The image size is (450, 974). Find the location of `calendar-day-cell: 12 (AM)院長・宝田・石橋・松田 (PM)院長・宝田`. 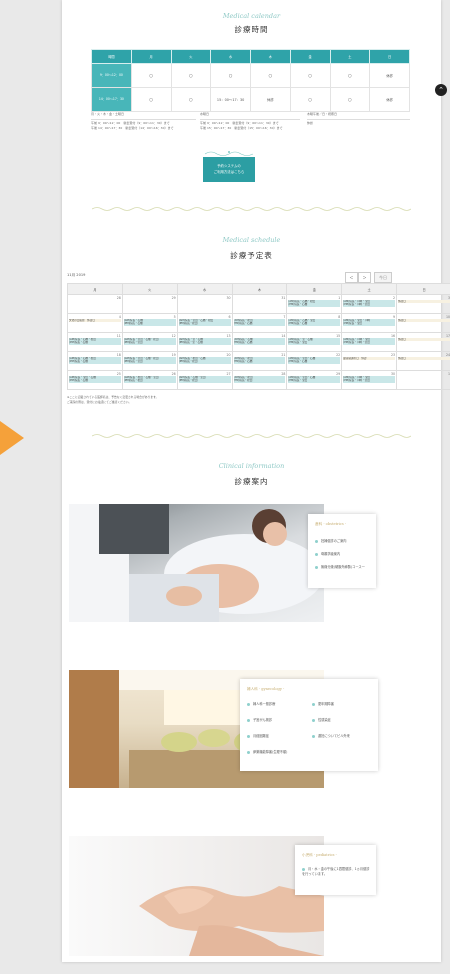

calendar-day-cell: 12 (AM)院長・宝田・石橋・松田 (PM)院長・宝田 is located at coordinates (149, 342).